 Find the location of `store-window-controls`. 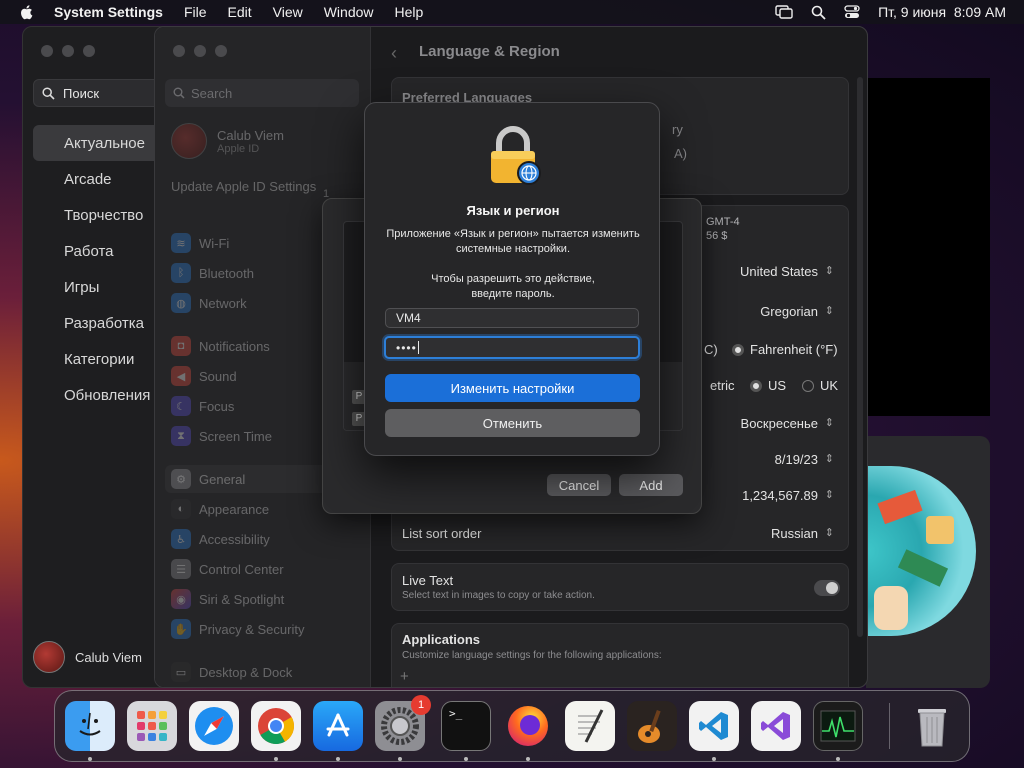

store-window-controls is located at coordinates (68, 51).